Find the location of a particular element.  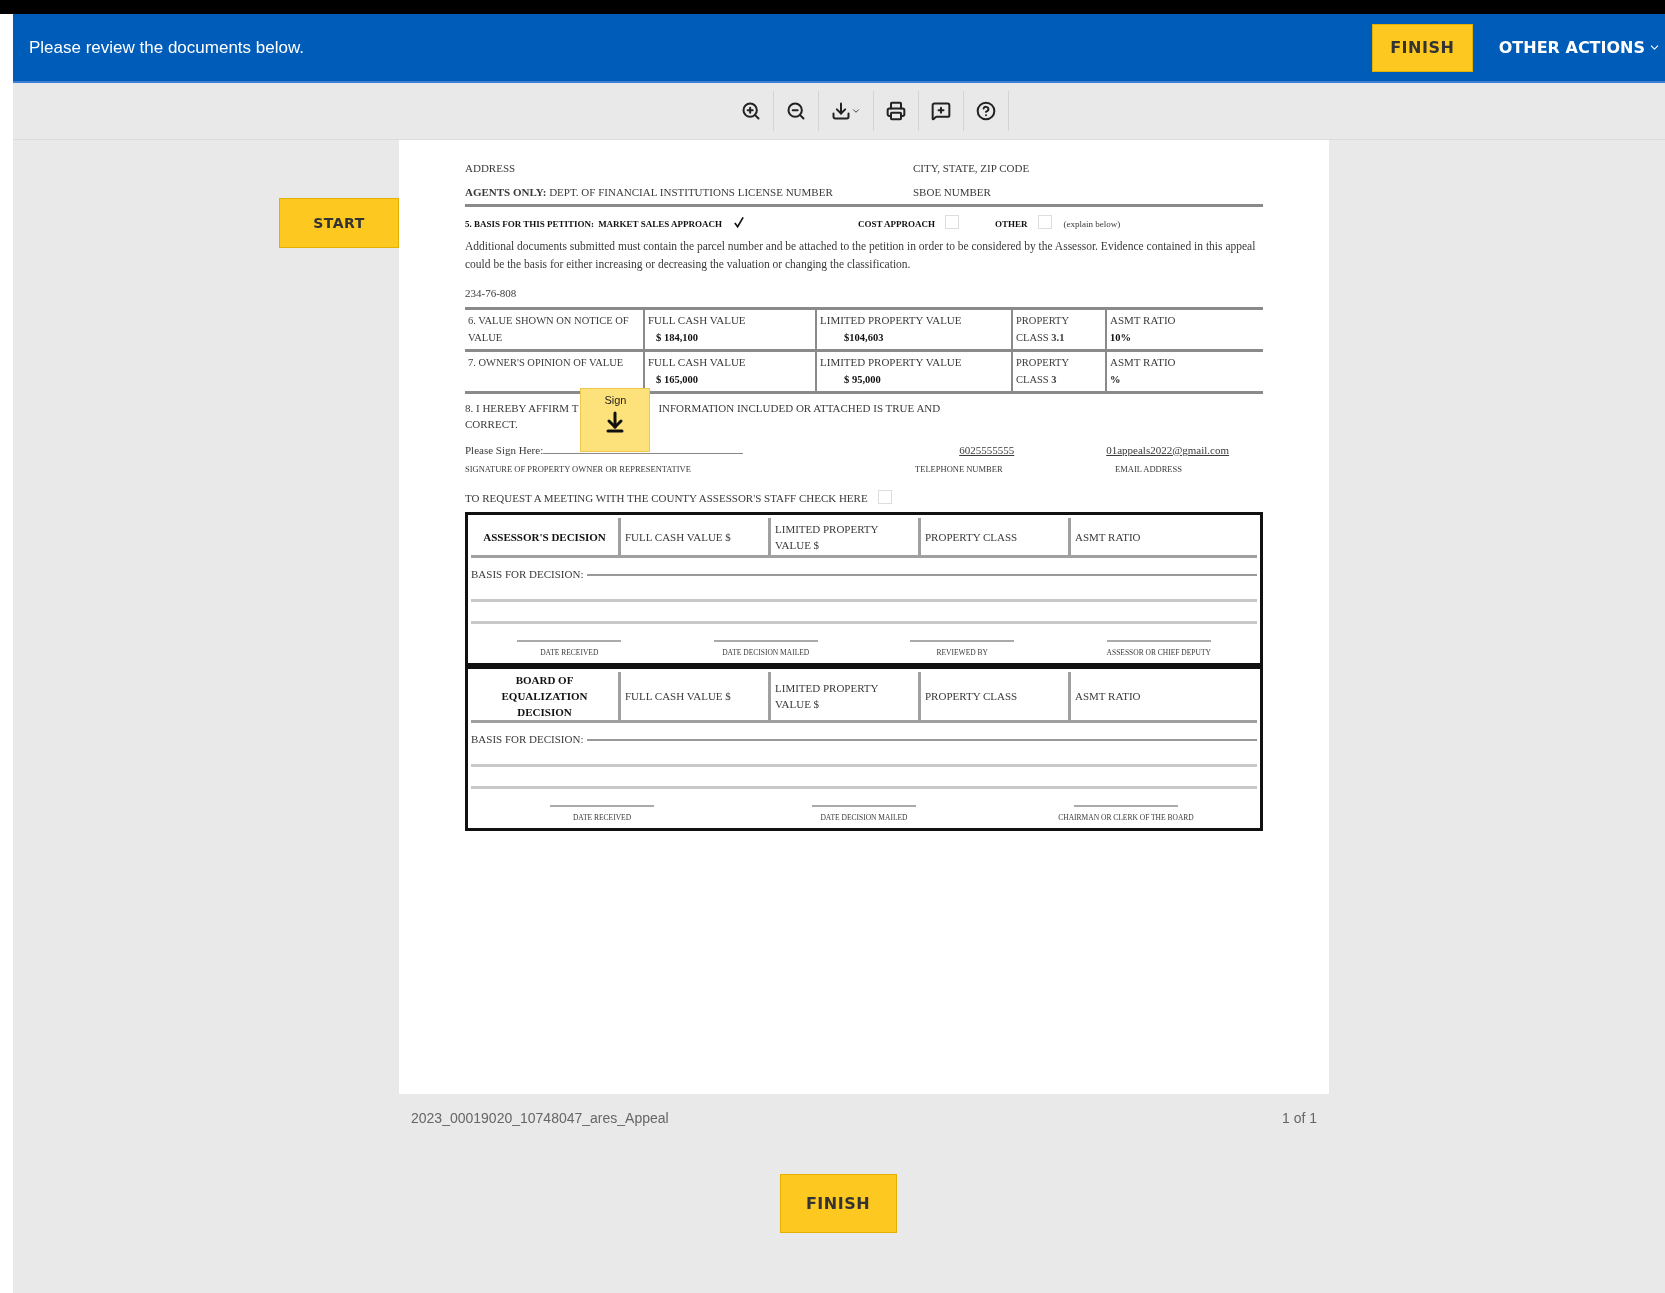

help-icon is located at coordinates (986, 111).